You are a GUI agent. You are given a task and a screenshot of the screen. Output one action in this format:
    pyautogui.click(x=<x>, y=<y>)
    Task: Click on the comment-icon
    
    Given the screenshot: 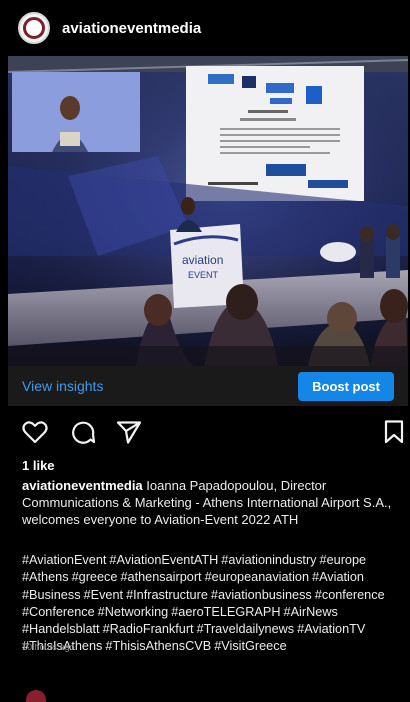 What is the action you would take?
    pyautogui.click(x=83, y=434)
    